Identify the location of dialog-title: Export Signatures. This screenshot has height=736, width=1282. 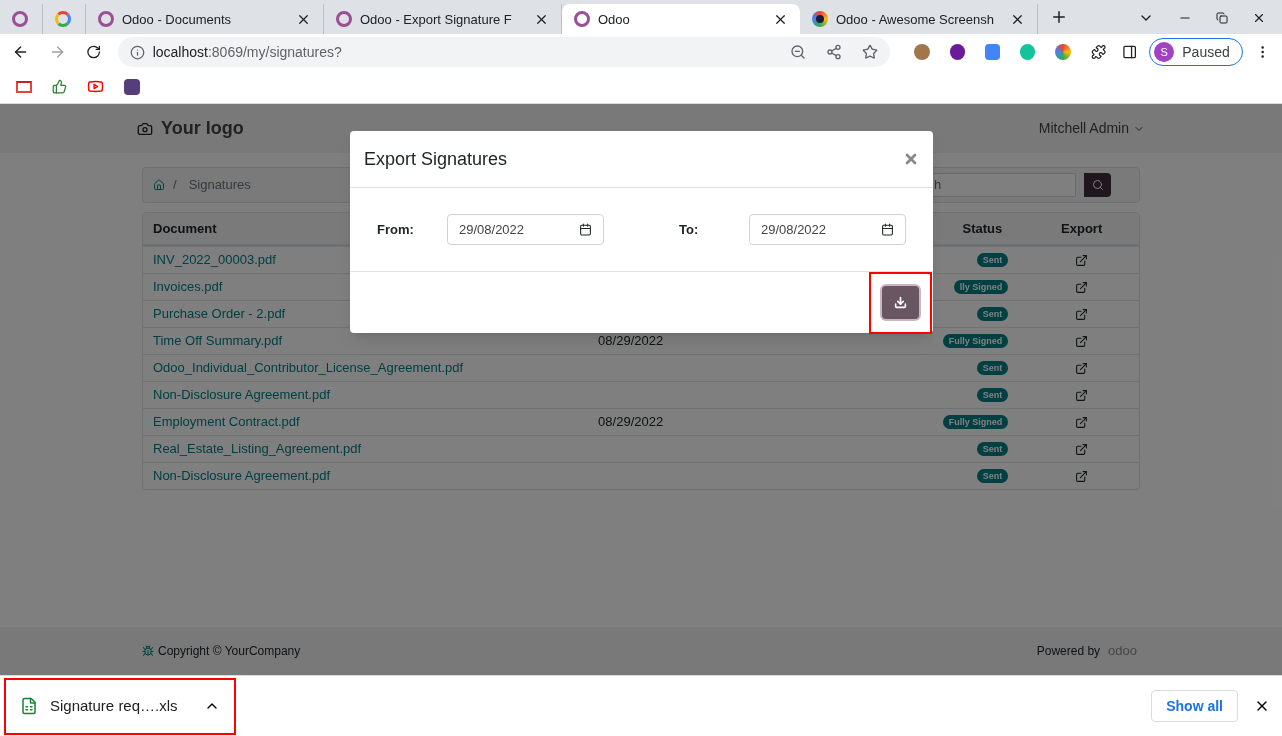
(436, 159).